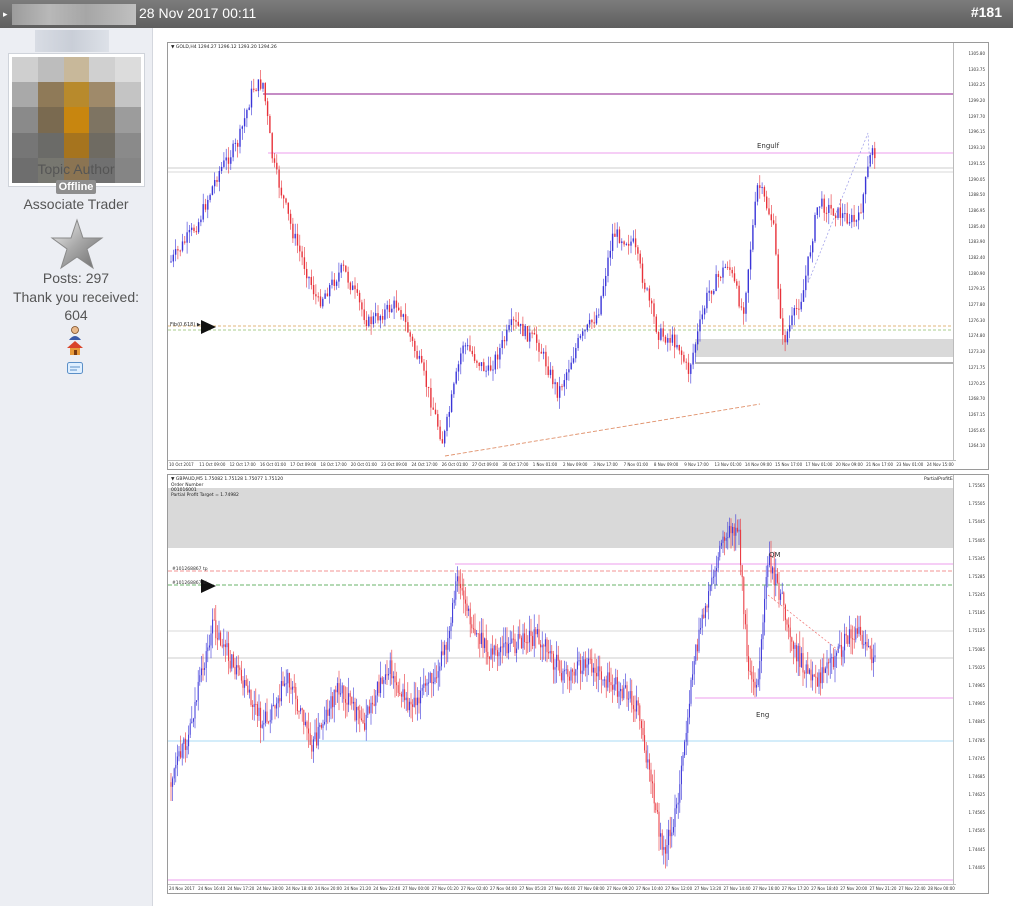 The width and height of the screenshot is (1013, 906). What do you see at coordinates (976, 257) in the screenshot?
I see `price-tick: 1282.40` at bounding box center [976, 257].